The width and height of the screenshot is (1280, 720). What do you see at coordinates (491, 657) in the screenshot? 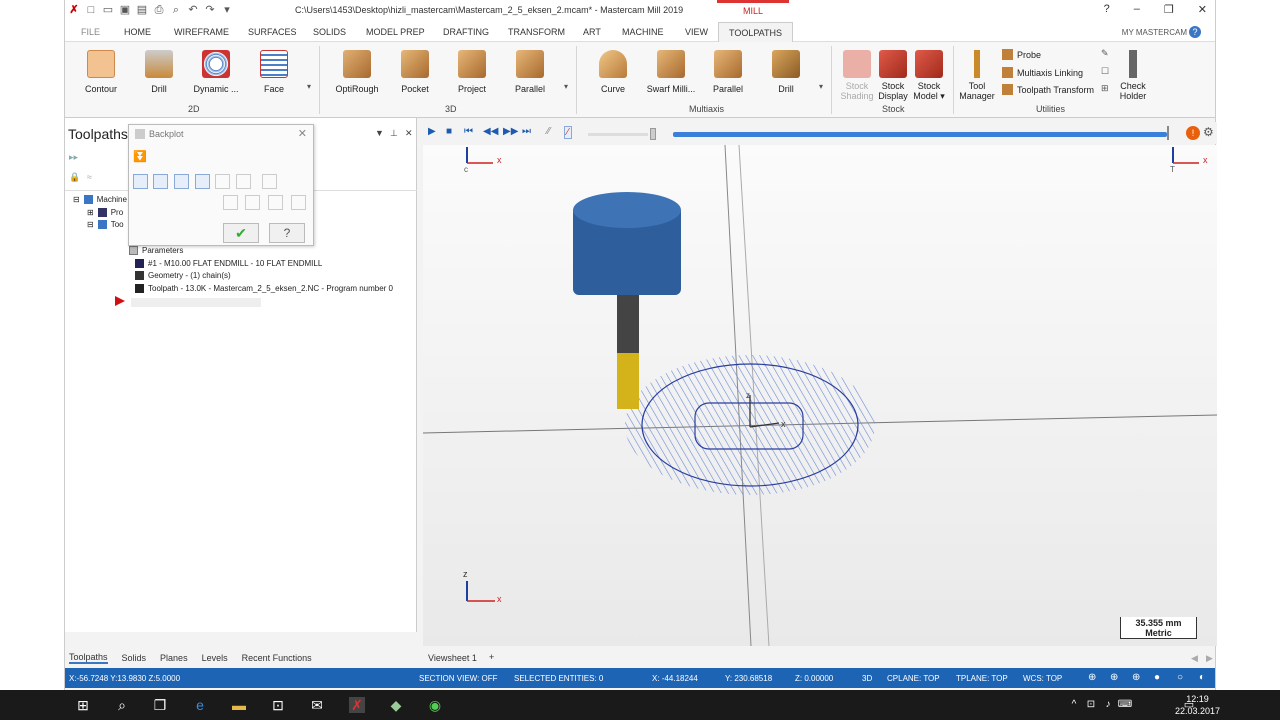
I see `add-viewsheet-button: +` at bounding box center [491, 657].